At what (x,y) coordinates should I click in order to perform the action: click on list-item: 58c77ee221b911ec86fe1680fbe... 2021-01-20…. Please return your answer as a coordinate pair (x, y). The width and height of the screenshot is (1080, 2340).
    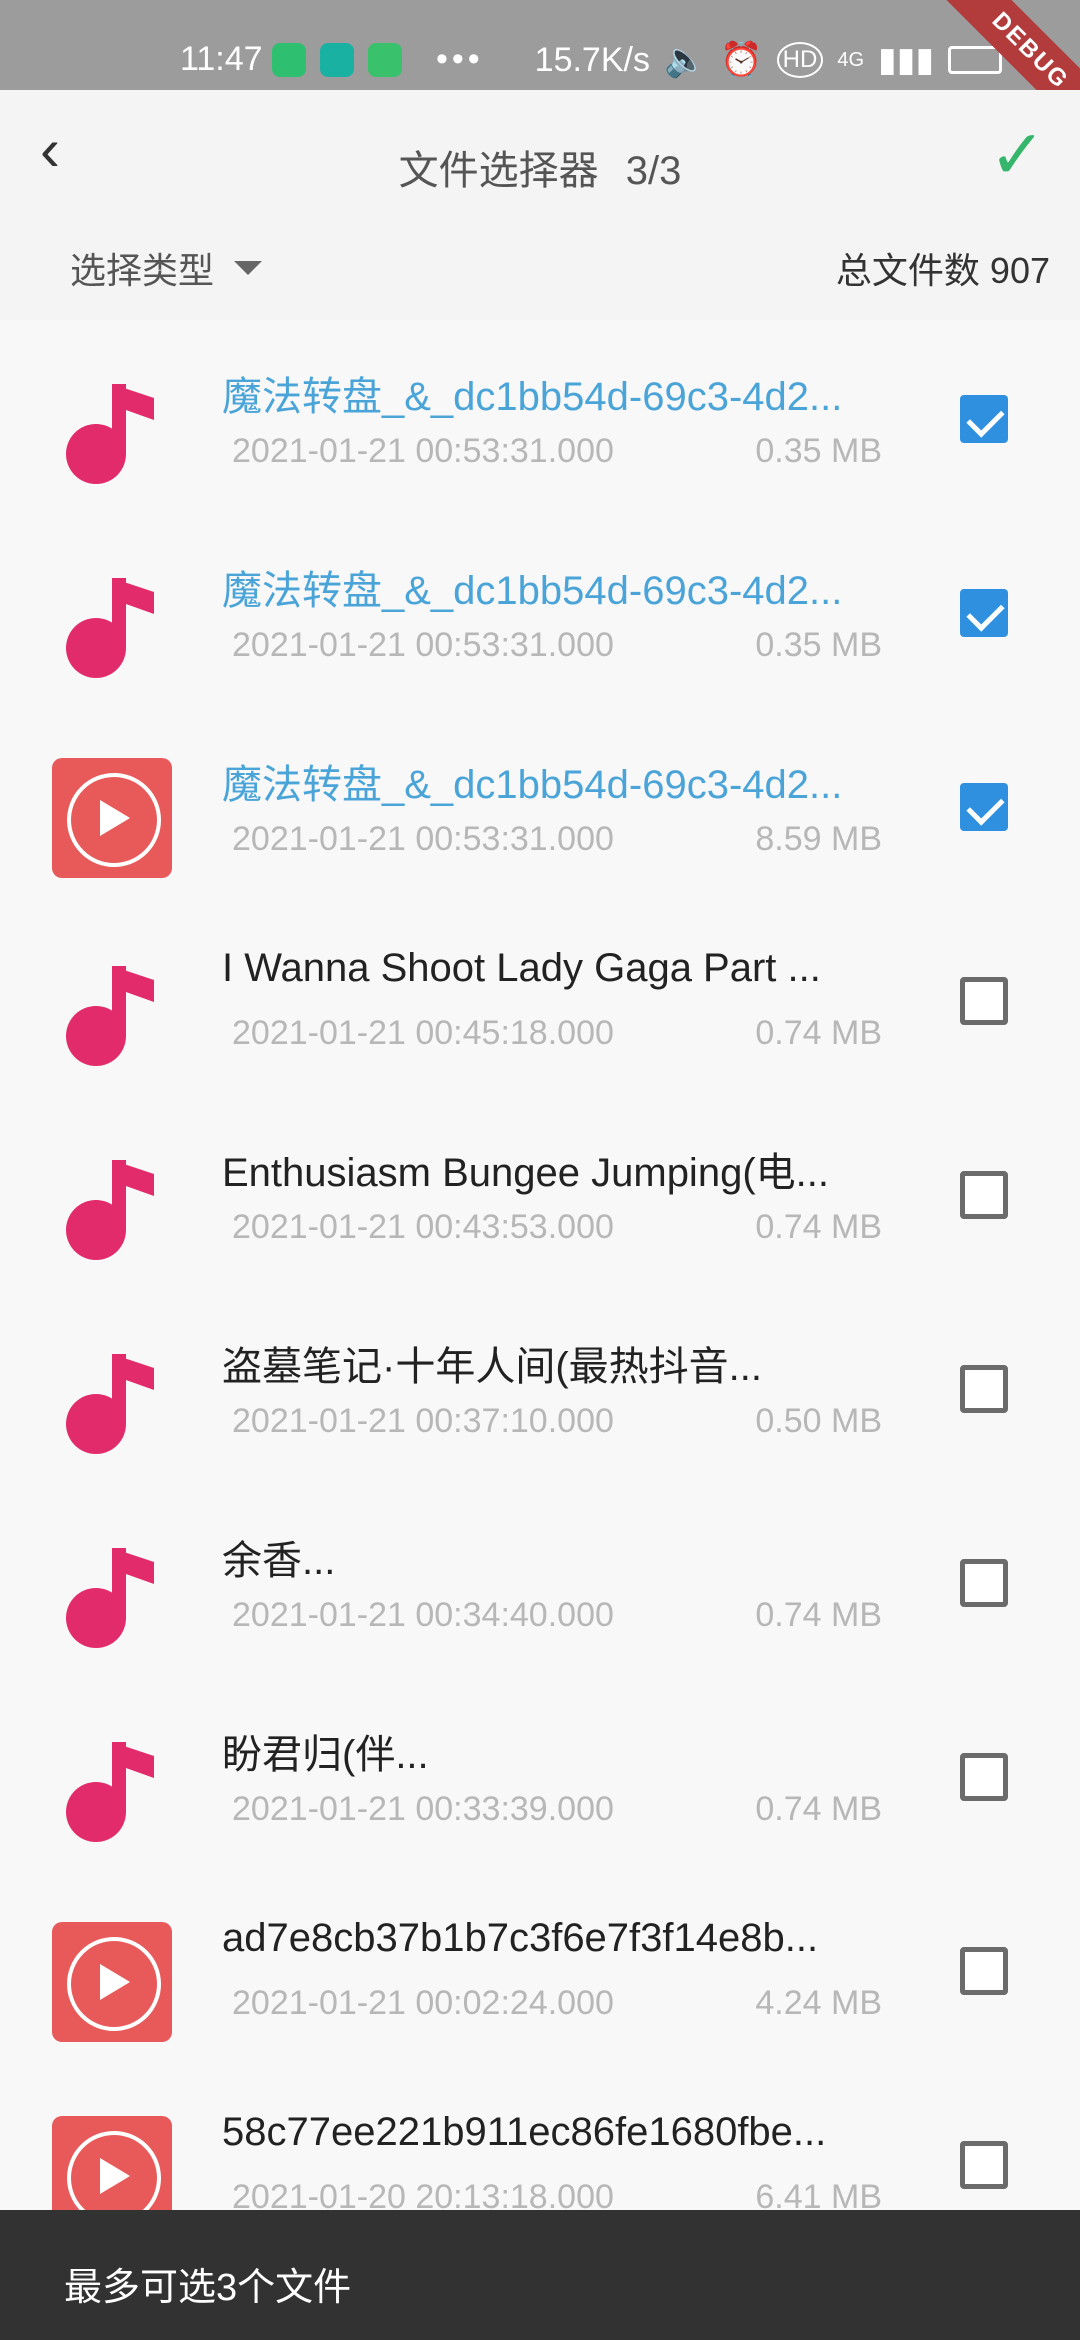
    Looking at the image, I should click on (540, 2138).